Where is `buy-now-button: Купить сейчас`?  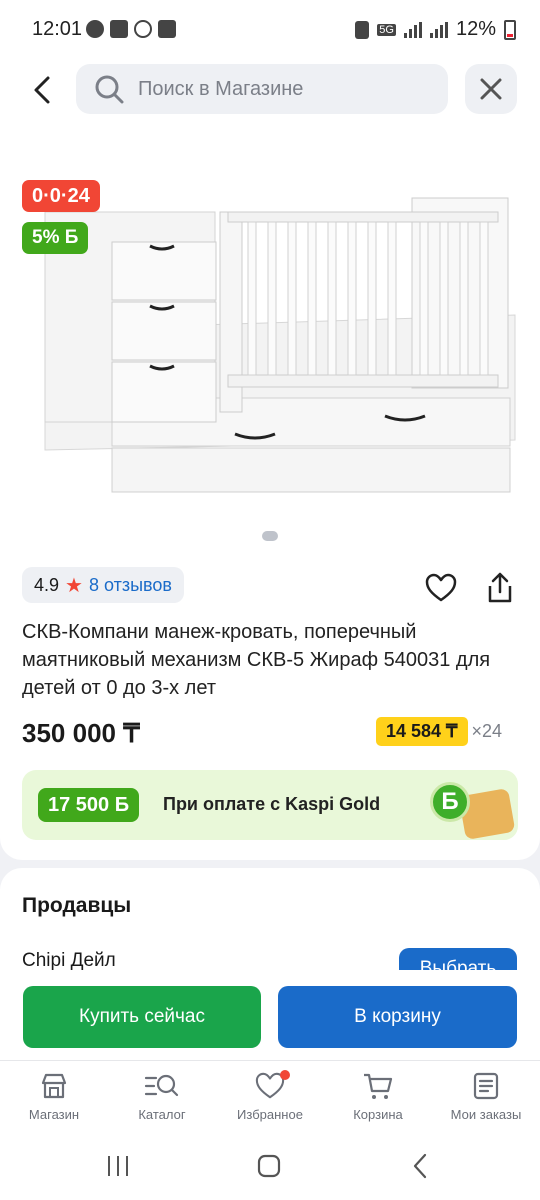 buy-now-button: Купить сейчас is located at coordinates (142, 1017).